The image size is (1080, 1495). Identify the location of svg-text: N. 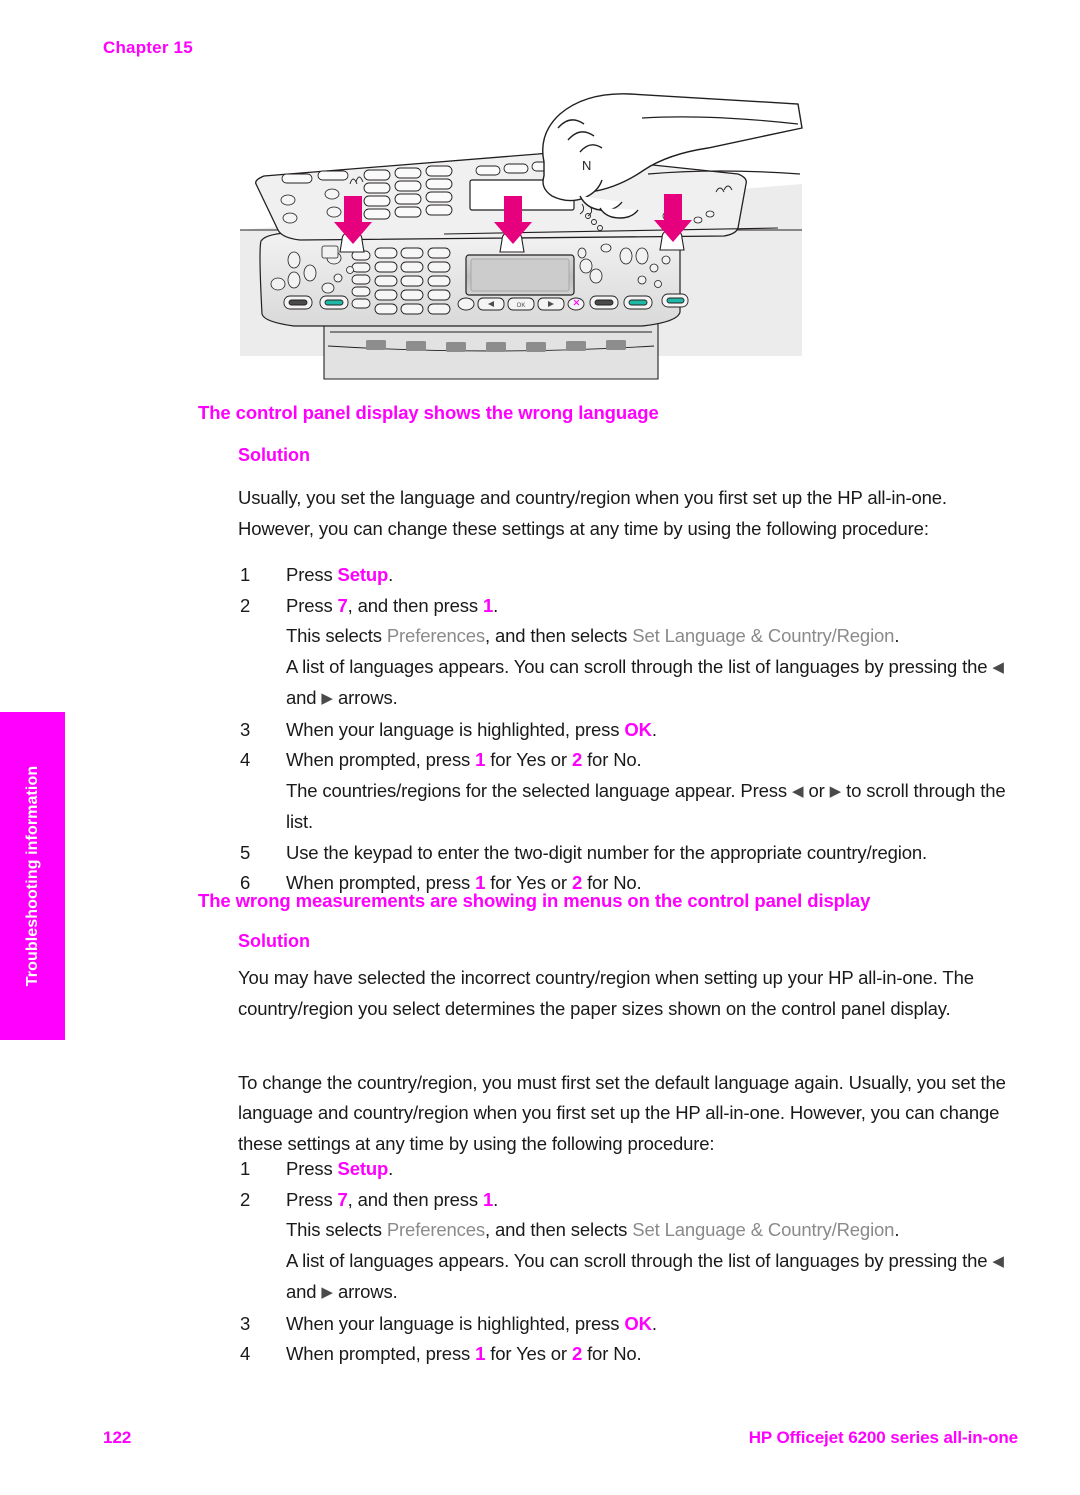
(586, 165).